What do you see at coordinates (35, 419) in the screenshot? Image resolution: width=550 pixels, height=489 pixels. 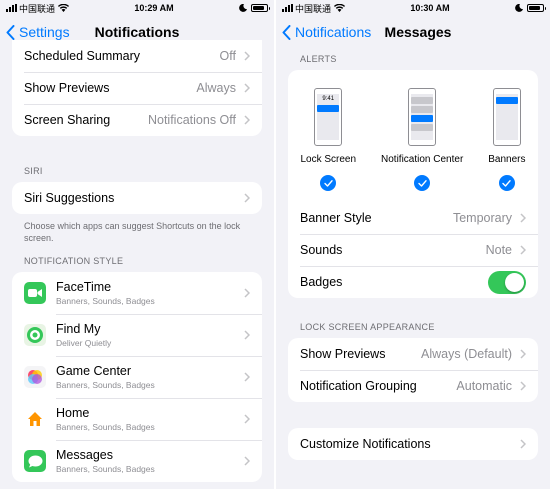 I see `home-icon` at bounding box center [35, 419].